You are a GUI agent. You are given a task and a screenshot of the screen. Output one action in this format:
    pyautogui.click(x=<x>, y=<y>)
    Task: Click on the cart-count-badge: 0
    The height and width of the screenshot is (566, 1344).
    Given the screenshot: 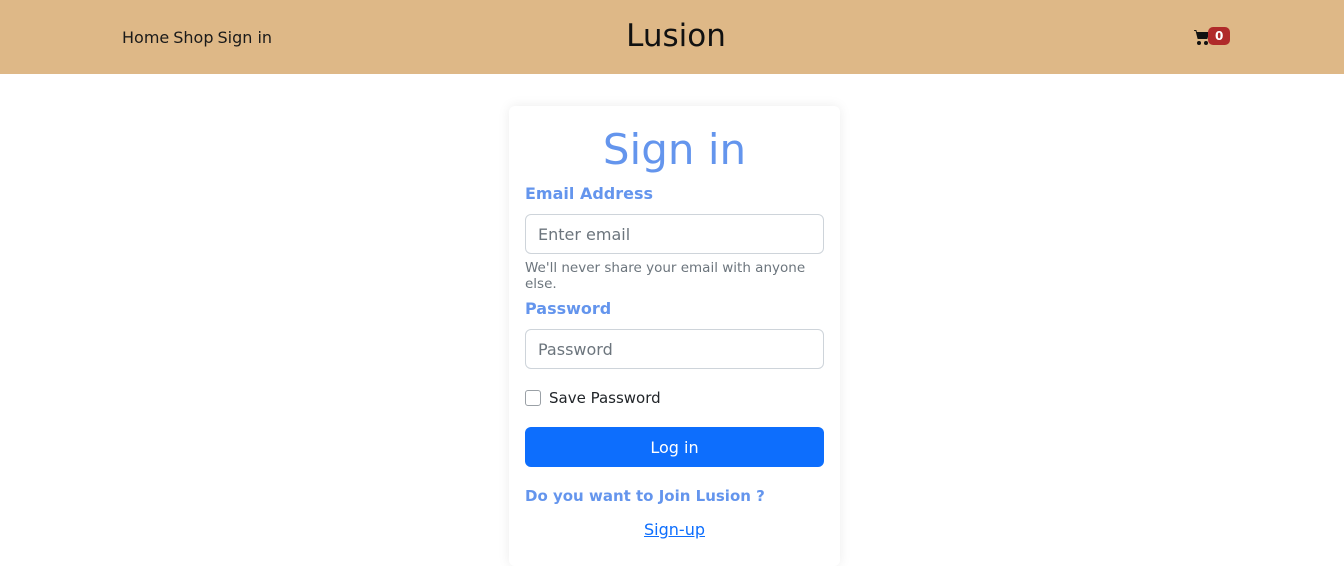 What is the action you would take?
    pyautogui.click(x=1219, y=36)
    